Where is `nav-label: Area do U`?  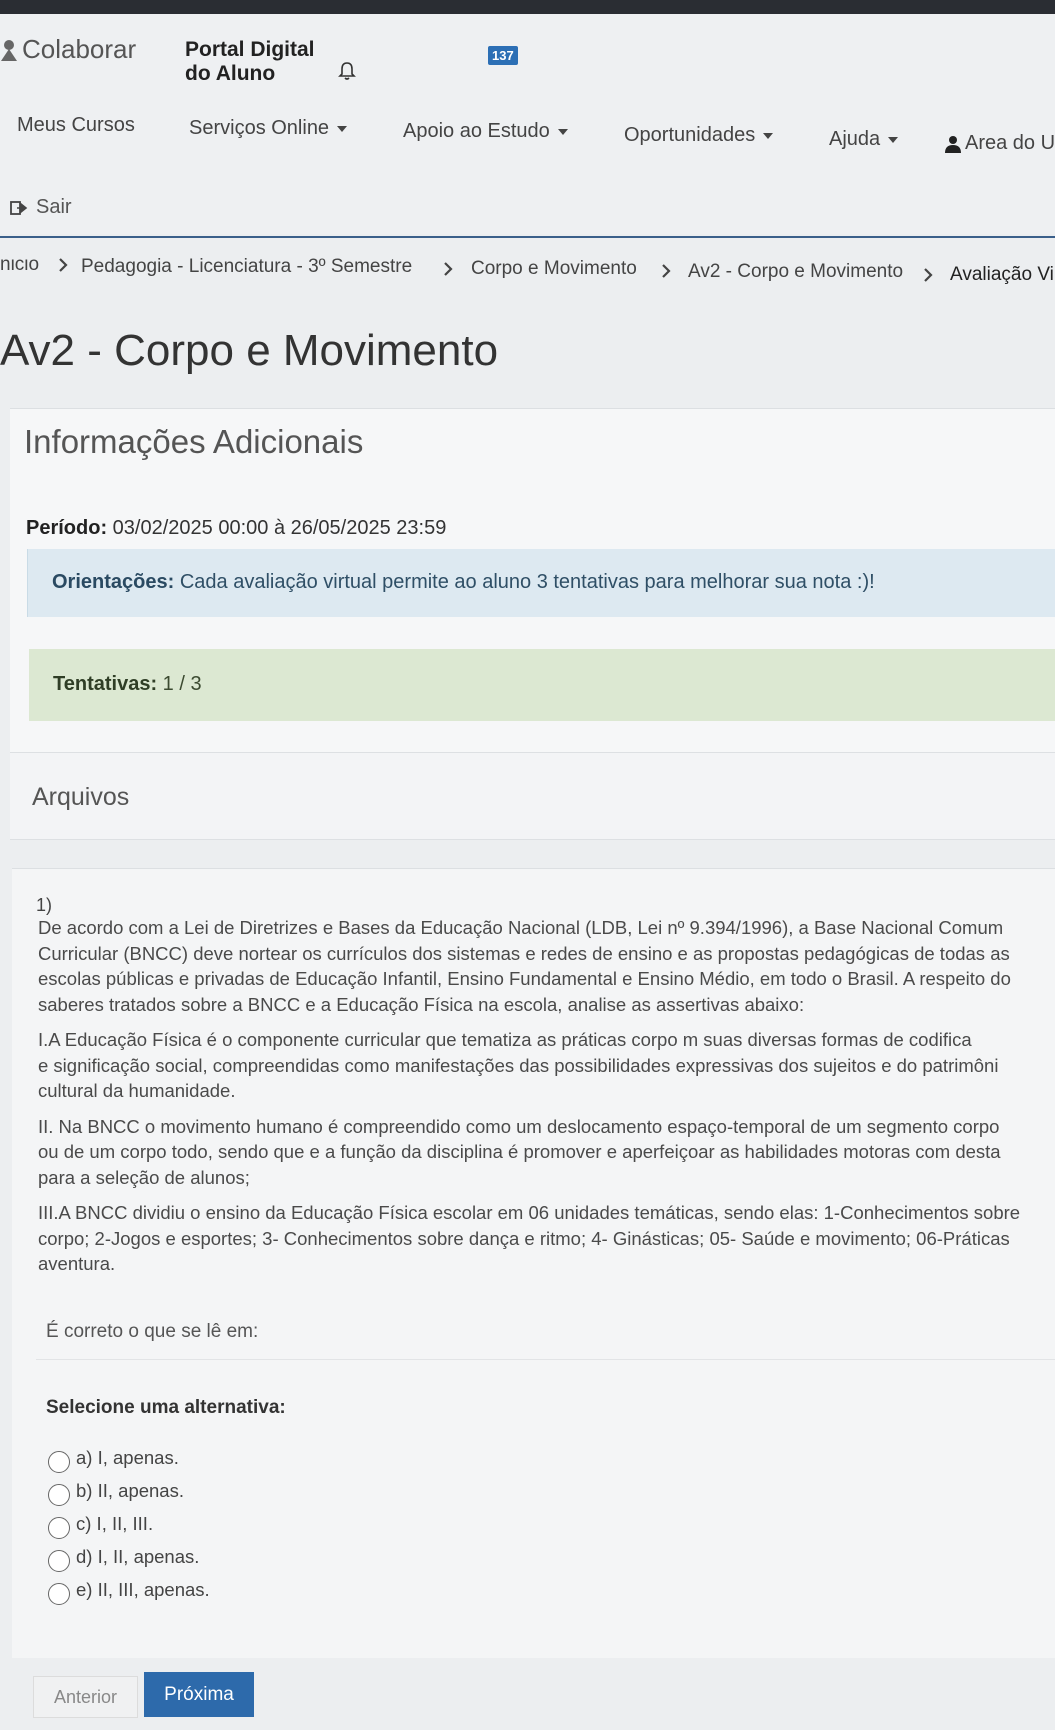 nav-label: Area do U is located at coordinates (1010, 143).